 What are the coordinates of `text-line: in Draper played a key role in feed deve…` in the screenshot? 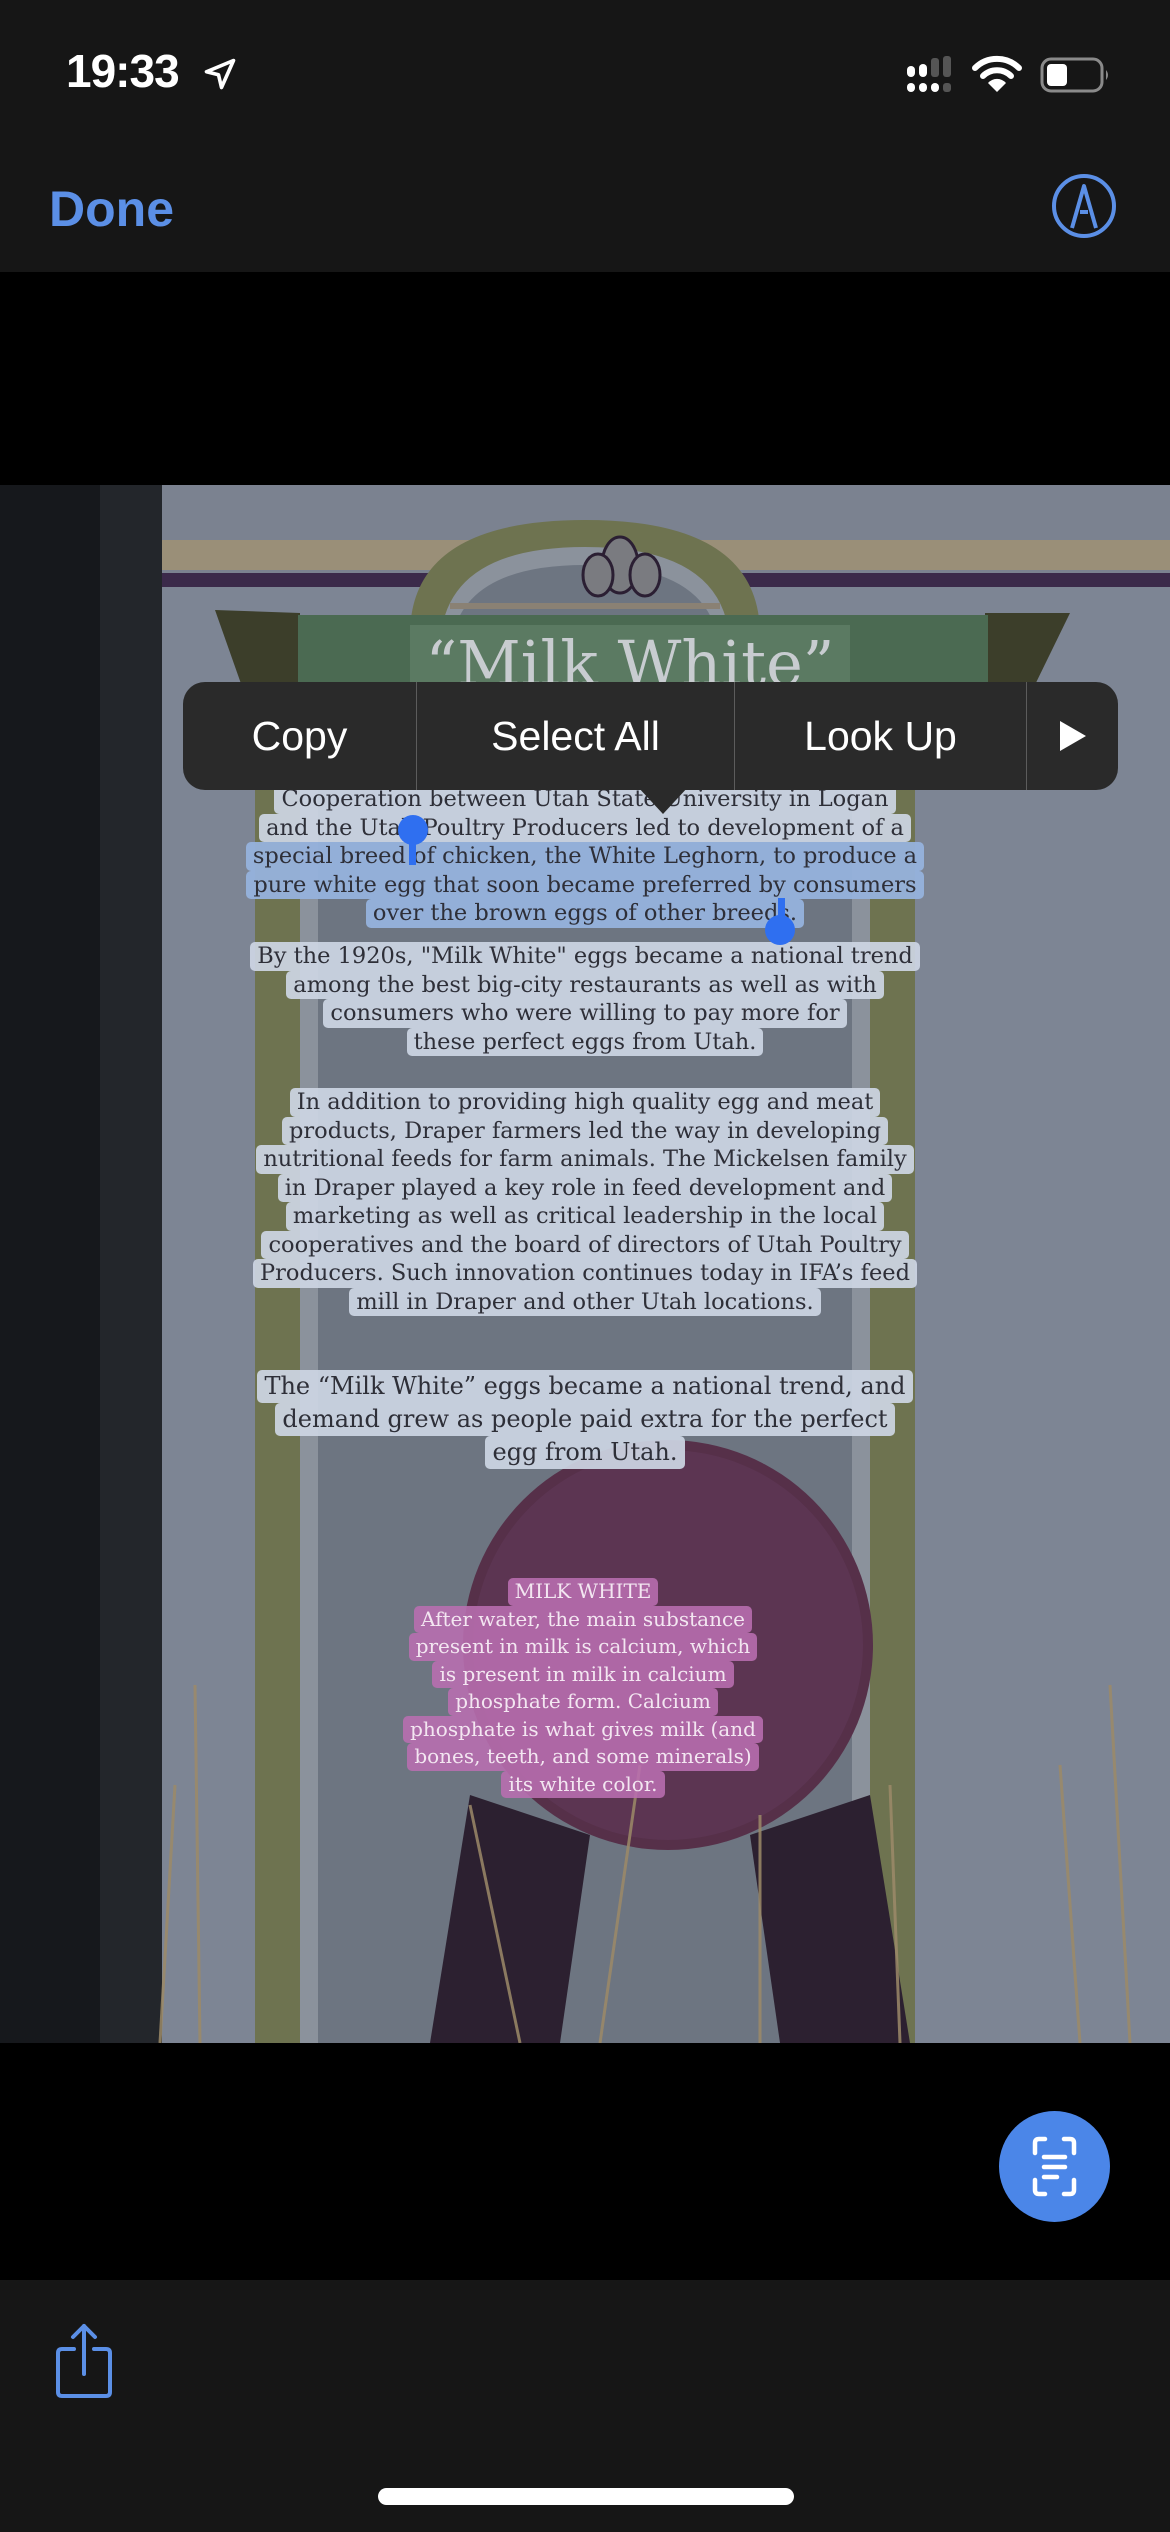 It's located at (585, 1187).